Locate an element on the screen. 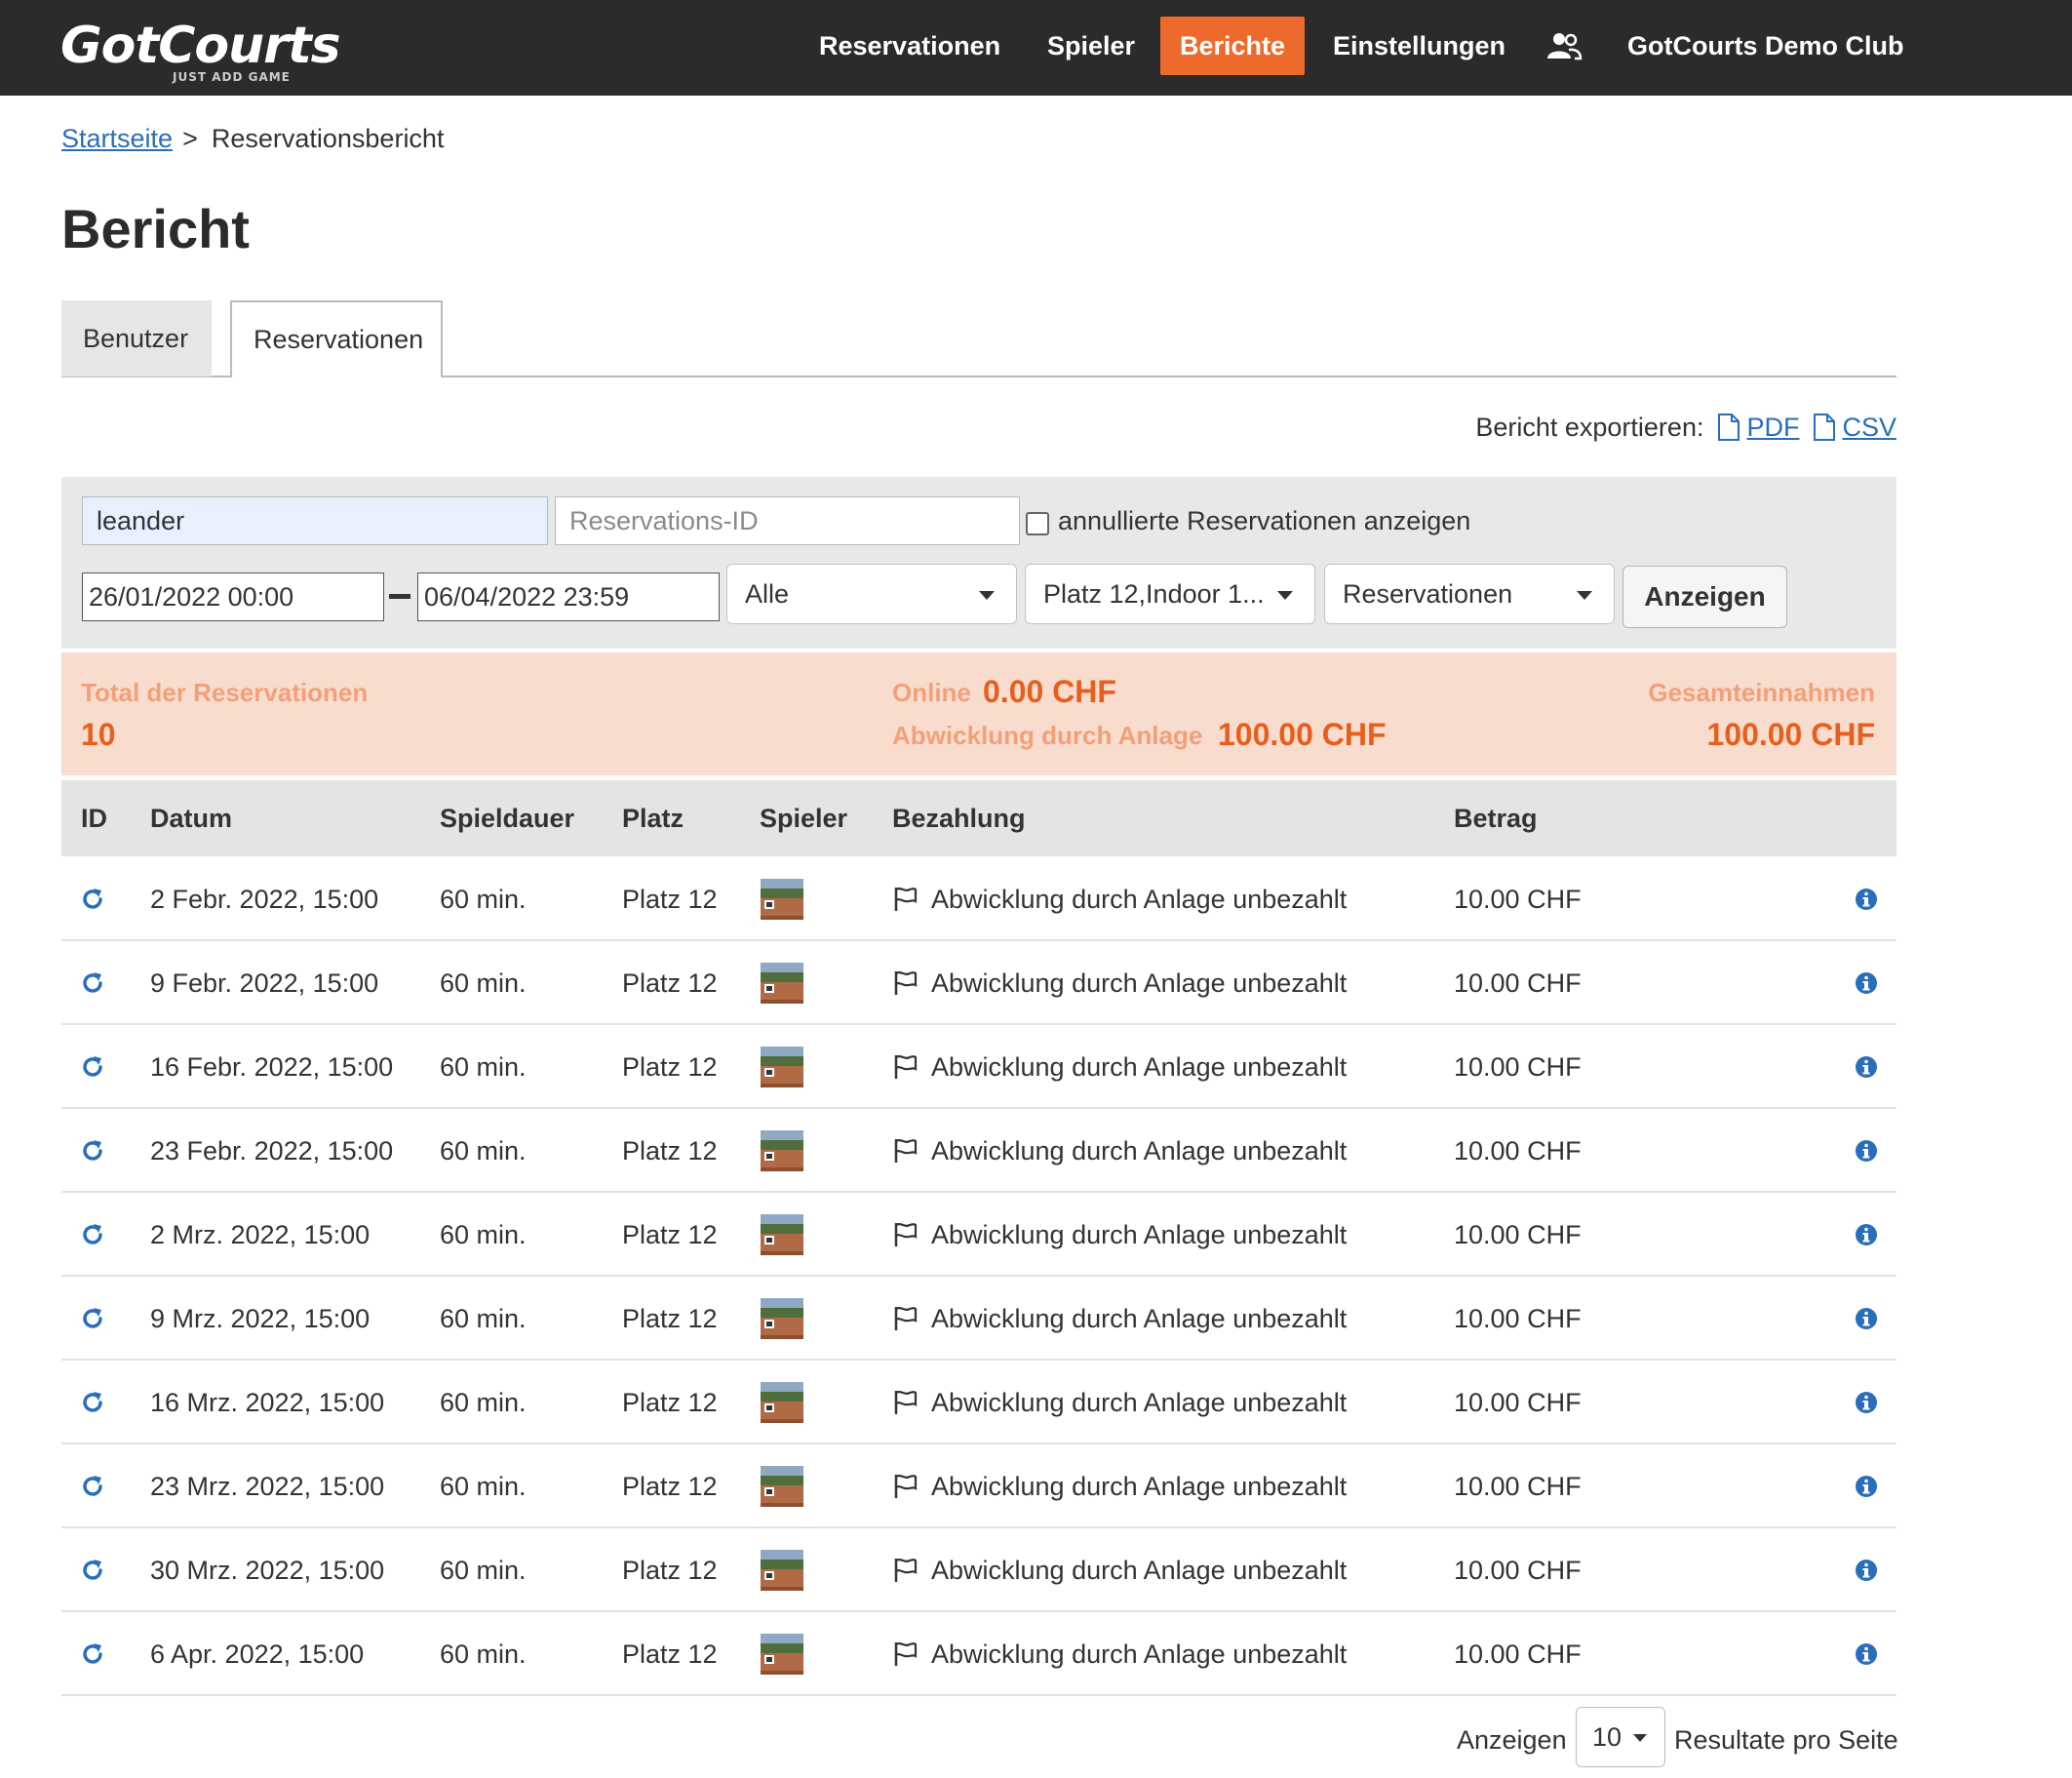 Image resolution: width=2072 pixels, height=1778 pixels. reservation-id-input is located at coordinates (787, 520).